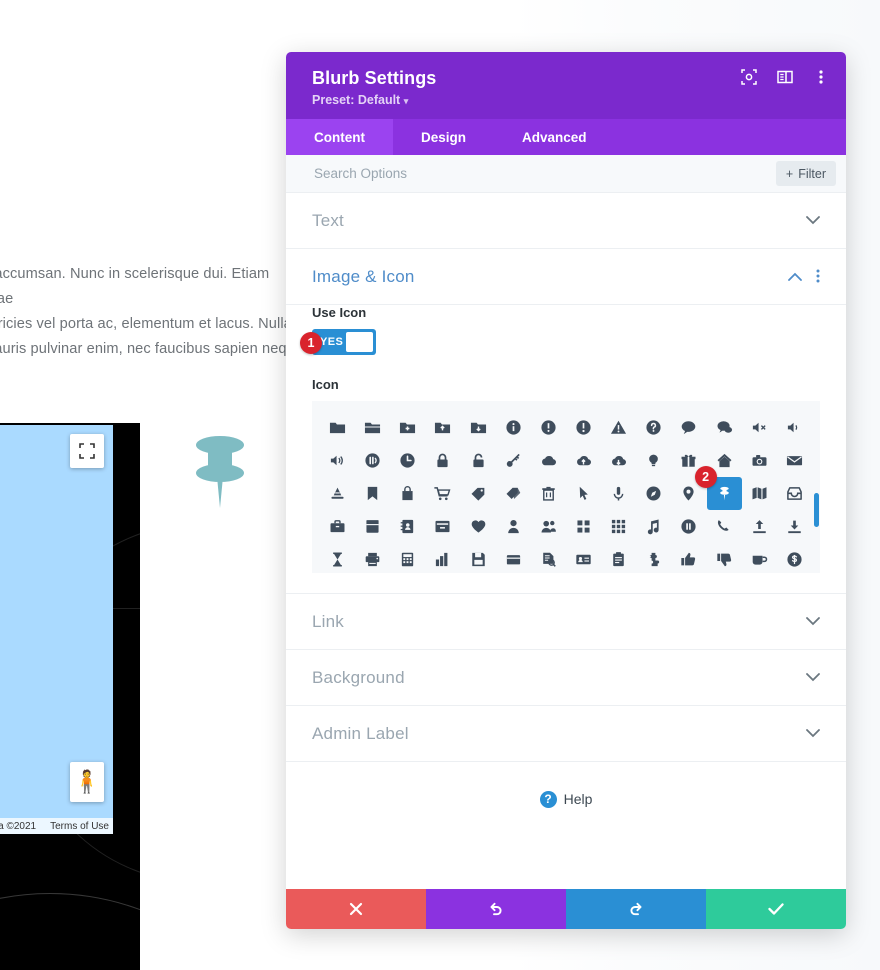 This screenshot has width=880, height=970. Describe the element at coordinates (548, 558) in the screenshot. I see `icon-document-search` at that location.